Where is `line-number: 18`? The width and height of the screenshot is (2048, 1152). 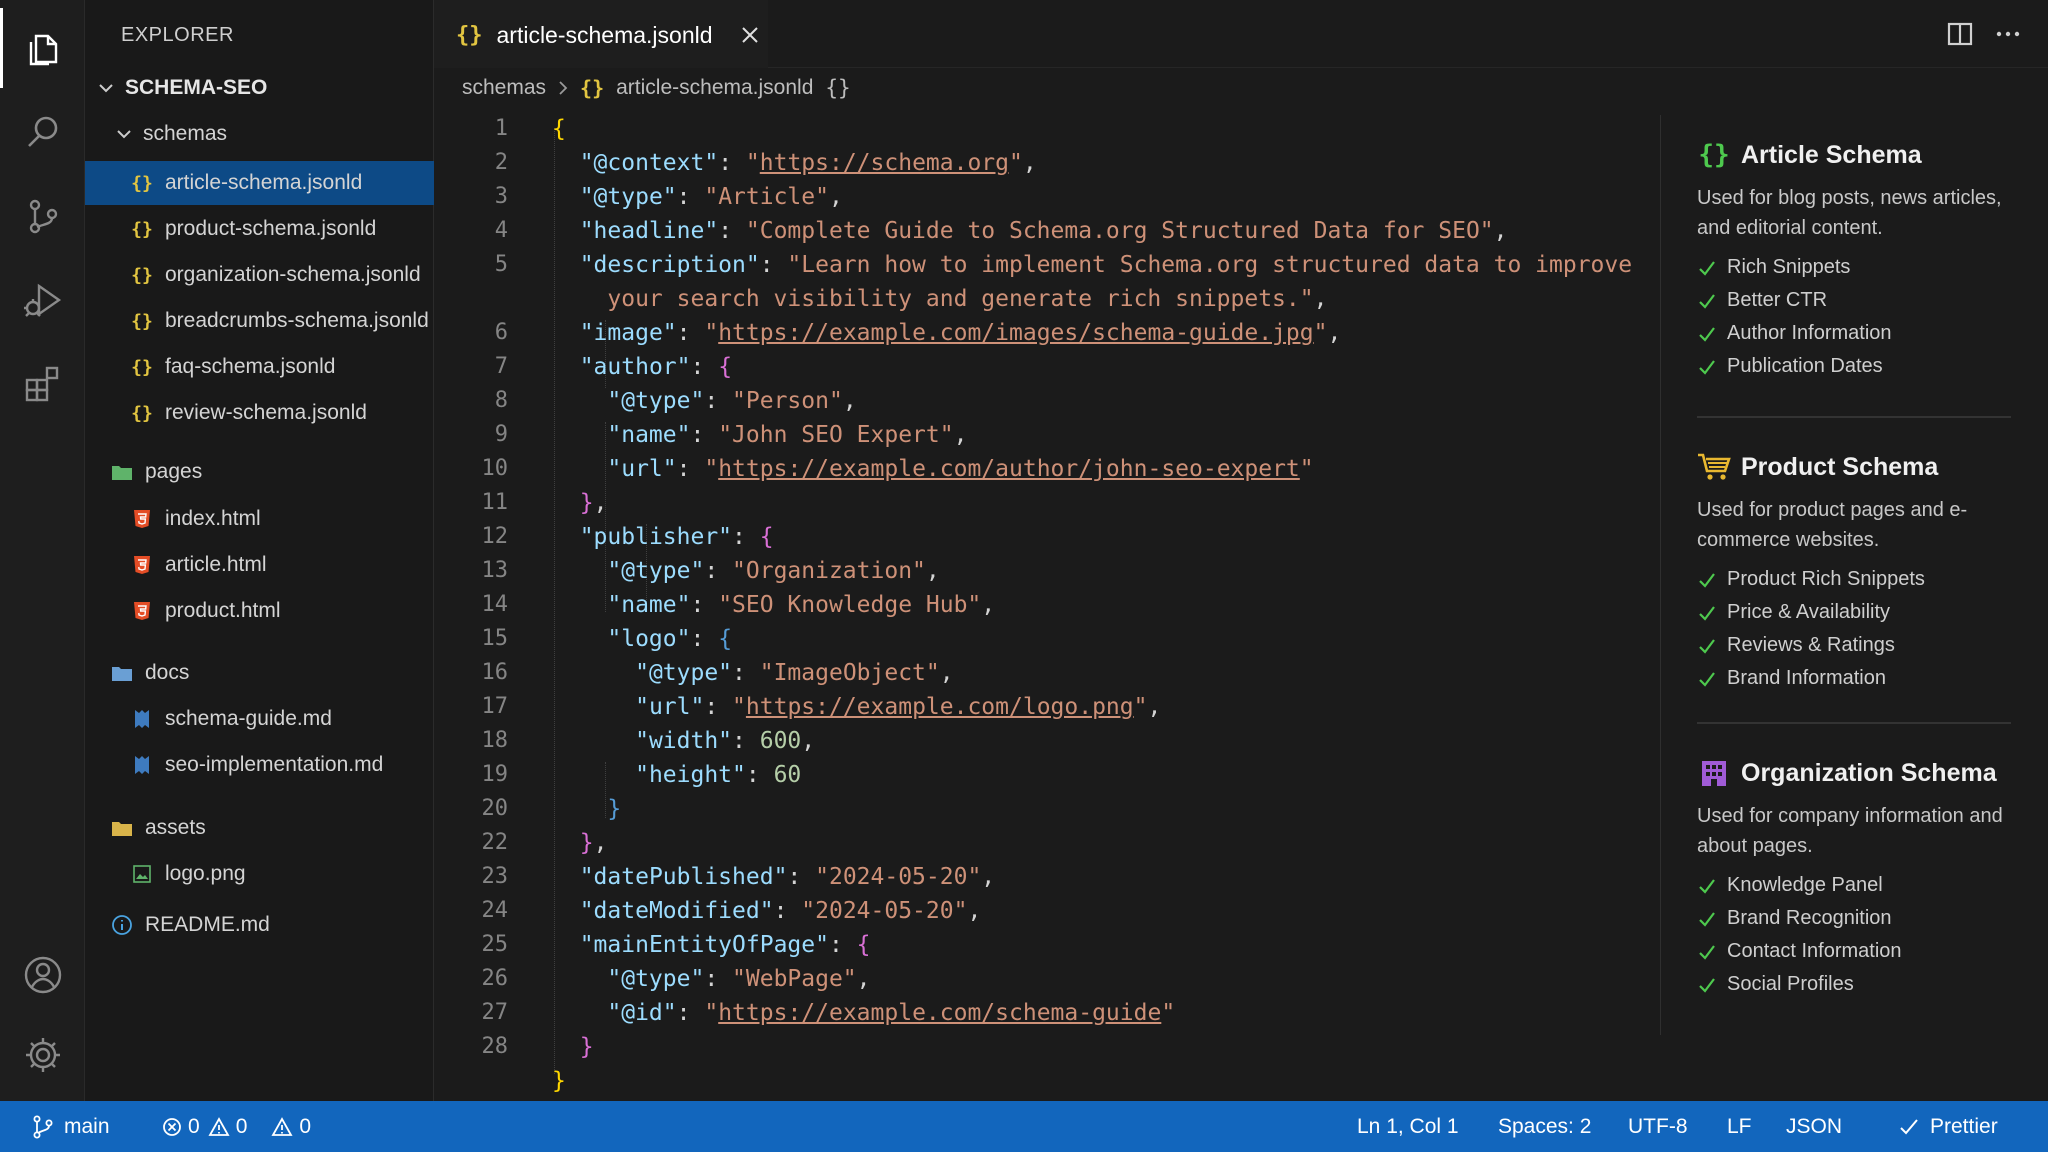 line-number: 18 is located at coordinates (495, 740).